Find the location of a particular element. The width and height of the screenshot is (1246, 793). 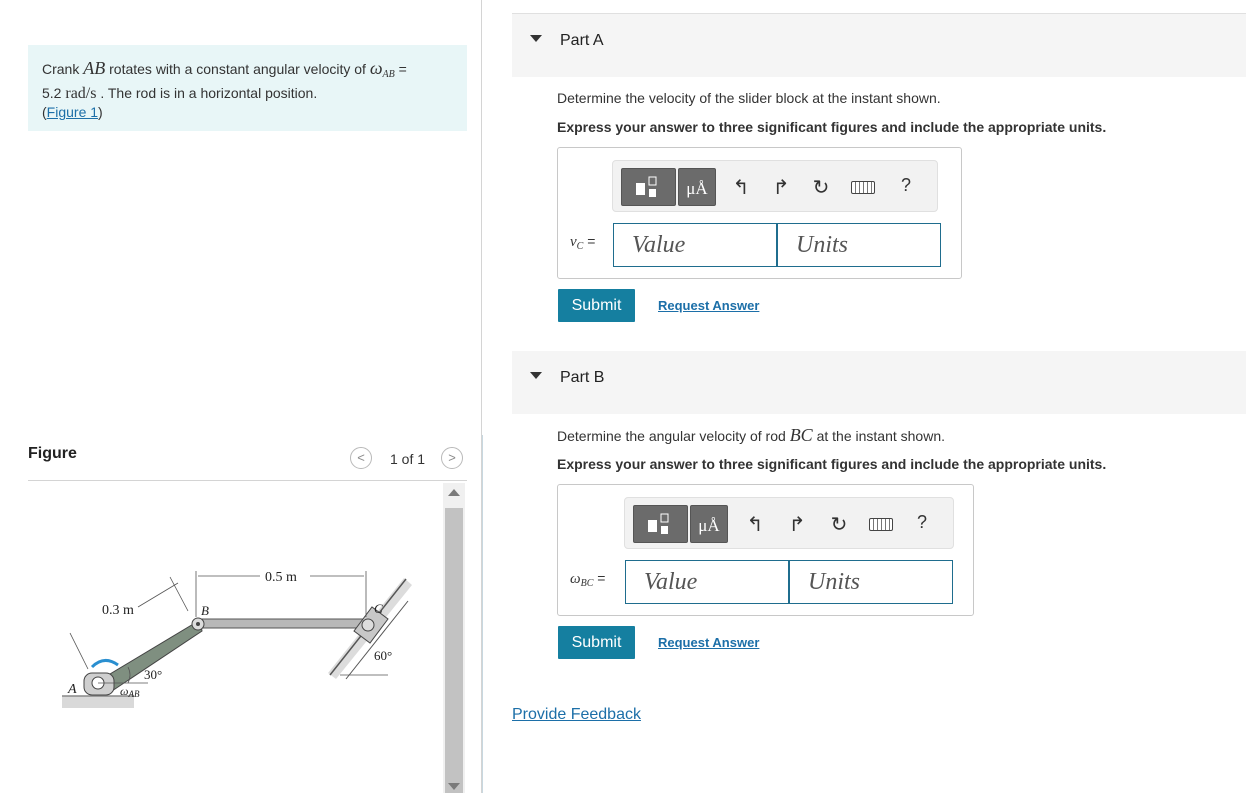

part-a-toolbar: μÅ ↰ ↱ ↻ ? is located at coordinates (775, 186).